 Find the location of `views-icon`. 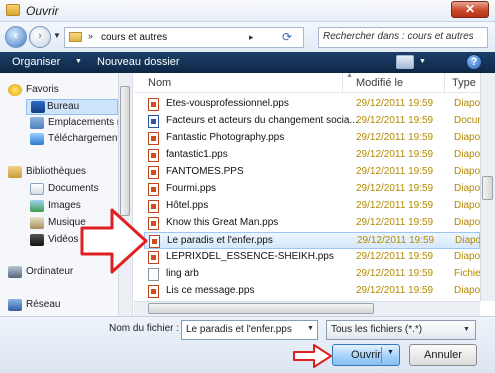

views-icon is located at coordinates (405, 62).